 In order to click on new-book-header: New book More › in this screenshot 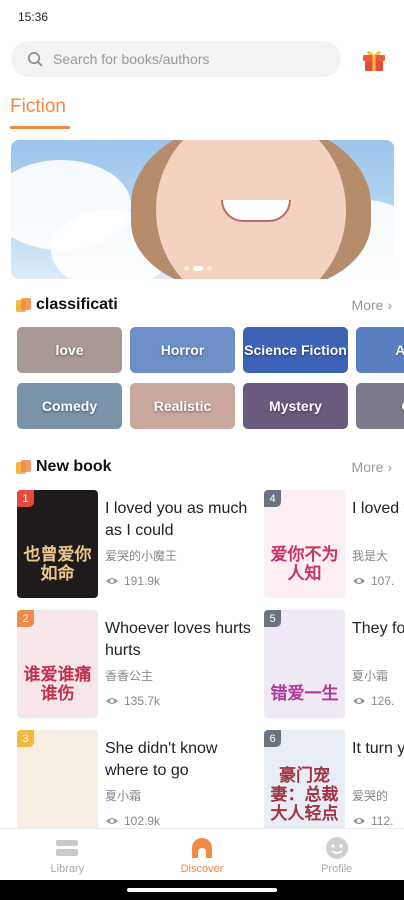, I will do `click(204, 467)`.